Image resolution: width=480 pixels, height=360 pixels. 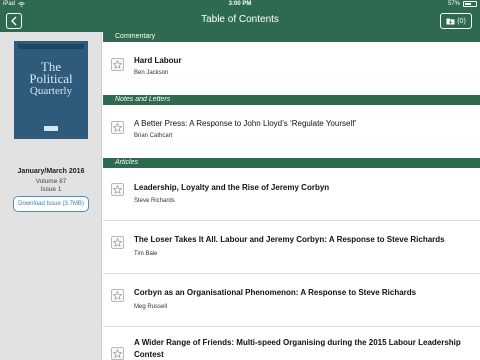 I want to click on issue-date: January/March 2016, so click(x=51, y=171).